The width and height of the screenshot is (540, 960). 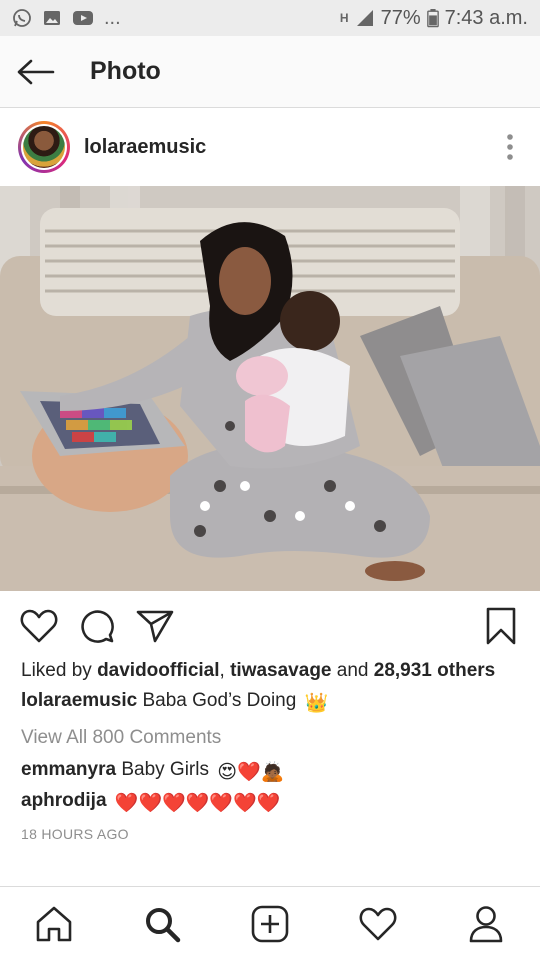 I want to click on back-arrow-icon, so click(x=36, y=71).